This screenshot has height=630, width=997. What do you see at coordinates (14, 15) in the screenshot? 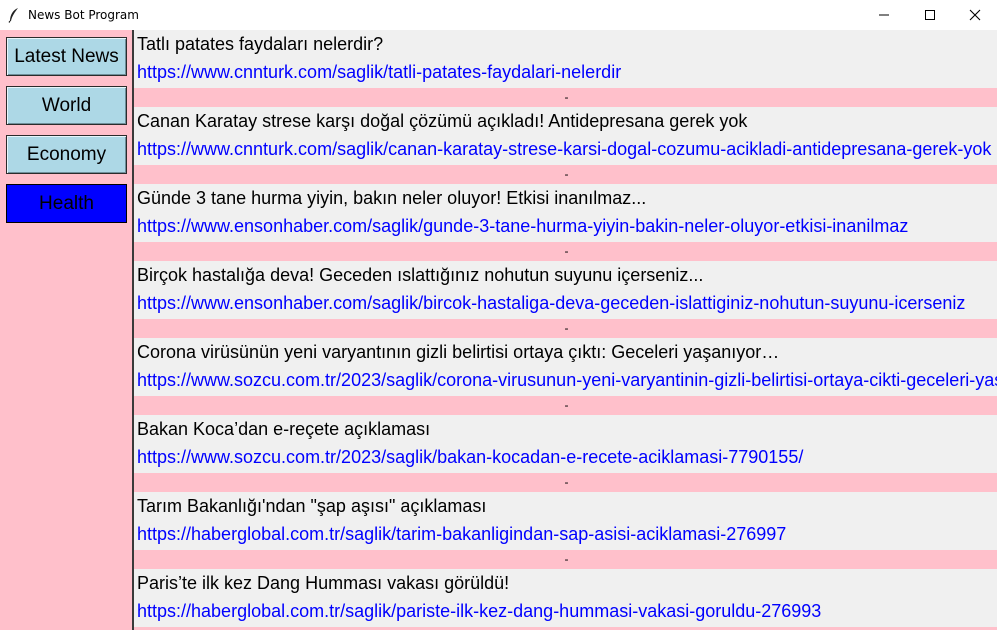
I see `feather-icon` at bounding box center [14, 15].